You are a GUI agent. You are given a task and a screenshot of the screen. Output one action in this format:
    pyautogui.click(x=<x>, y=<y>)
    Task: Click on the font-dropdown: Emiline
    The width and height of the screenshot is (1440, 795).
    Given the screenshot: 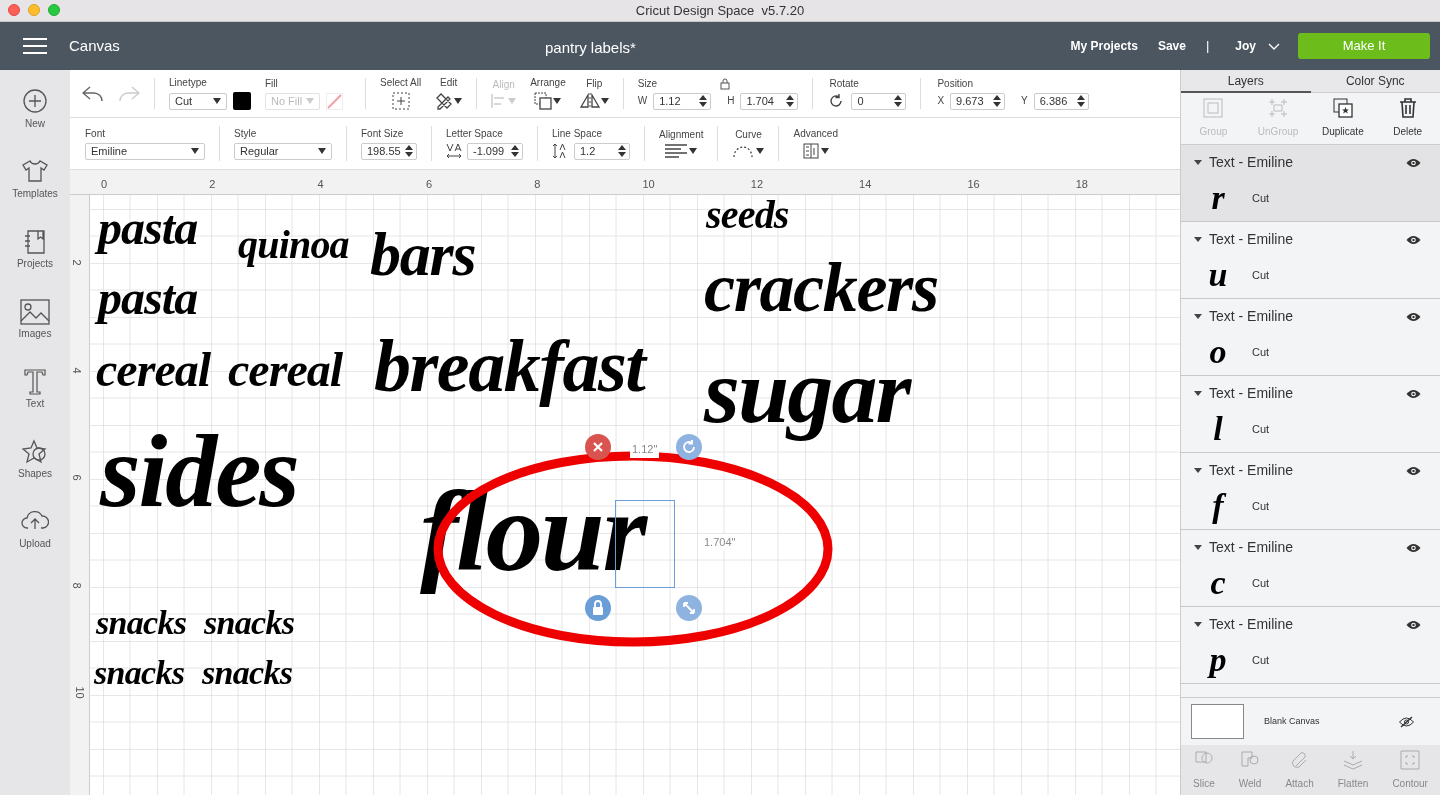 What is the action you would take?
    pyautogui.click(x=145, y=151)
    